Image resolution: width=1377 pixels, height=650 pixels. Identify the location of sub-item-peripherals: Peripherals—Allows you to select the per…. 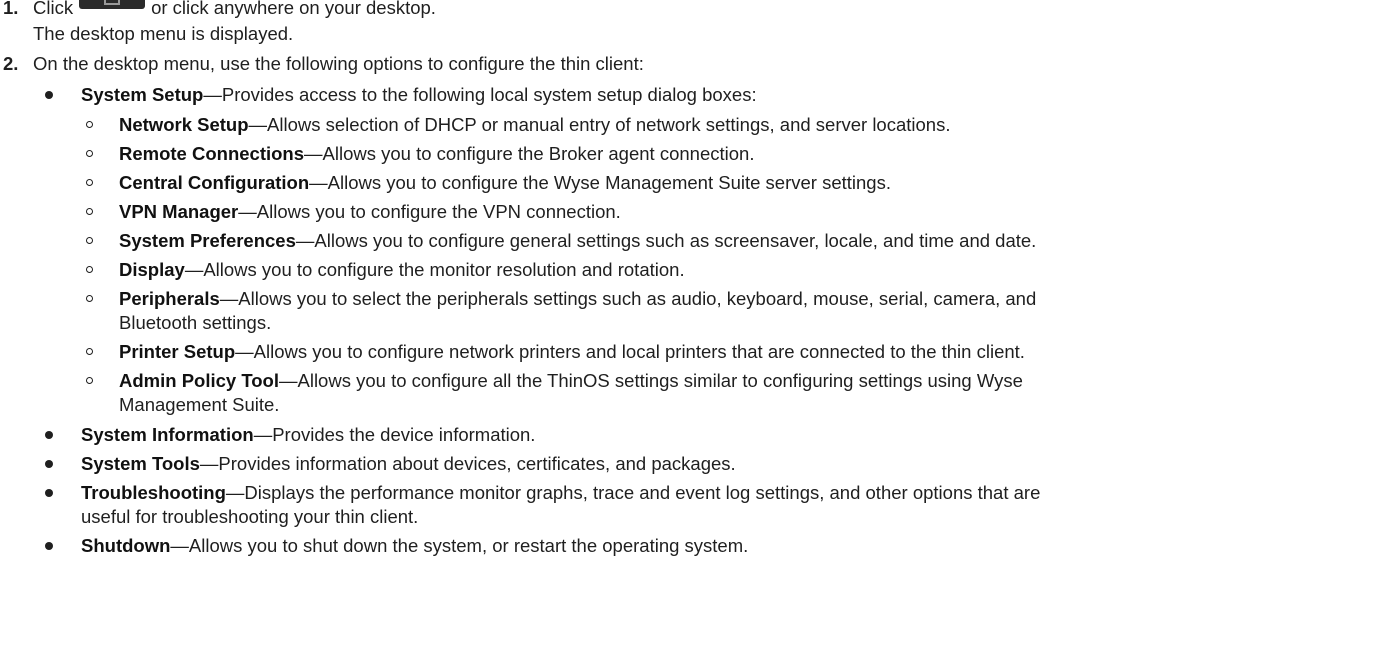
(577, 299).